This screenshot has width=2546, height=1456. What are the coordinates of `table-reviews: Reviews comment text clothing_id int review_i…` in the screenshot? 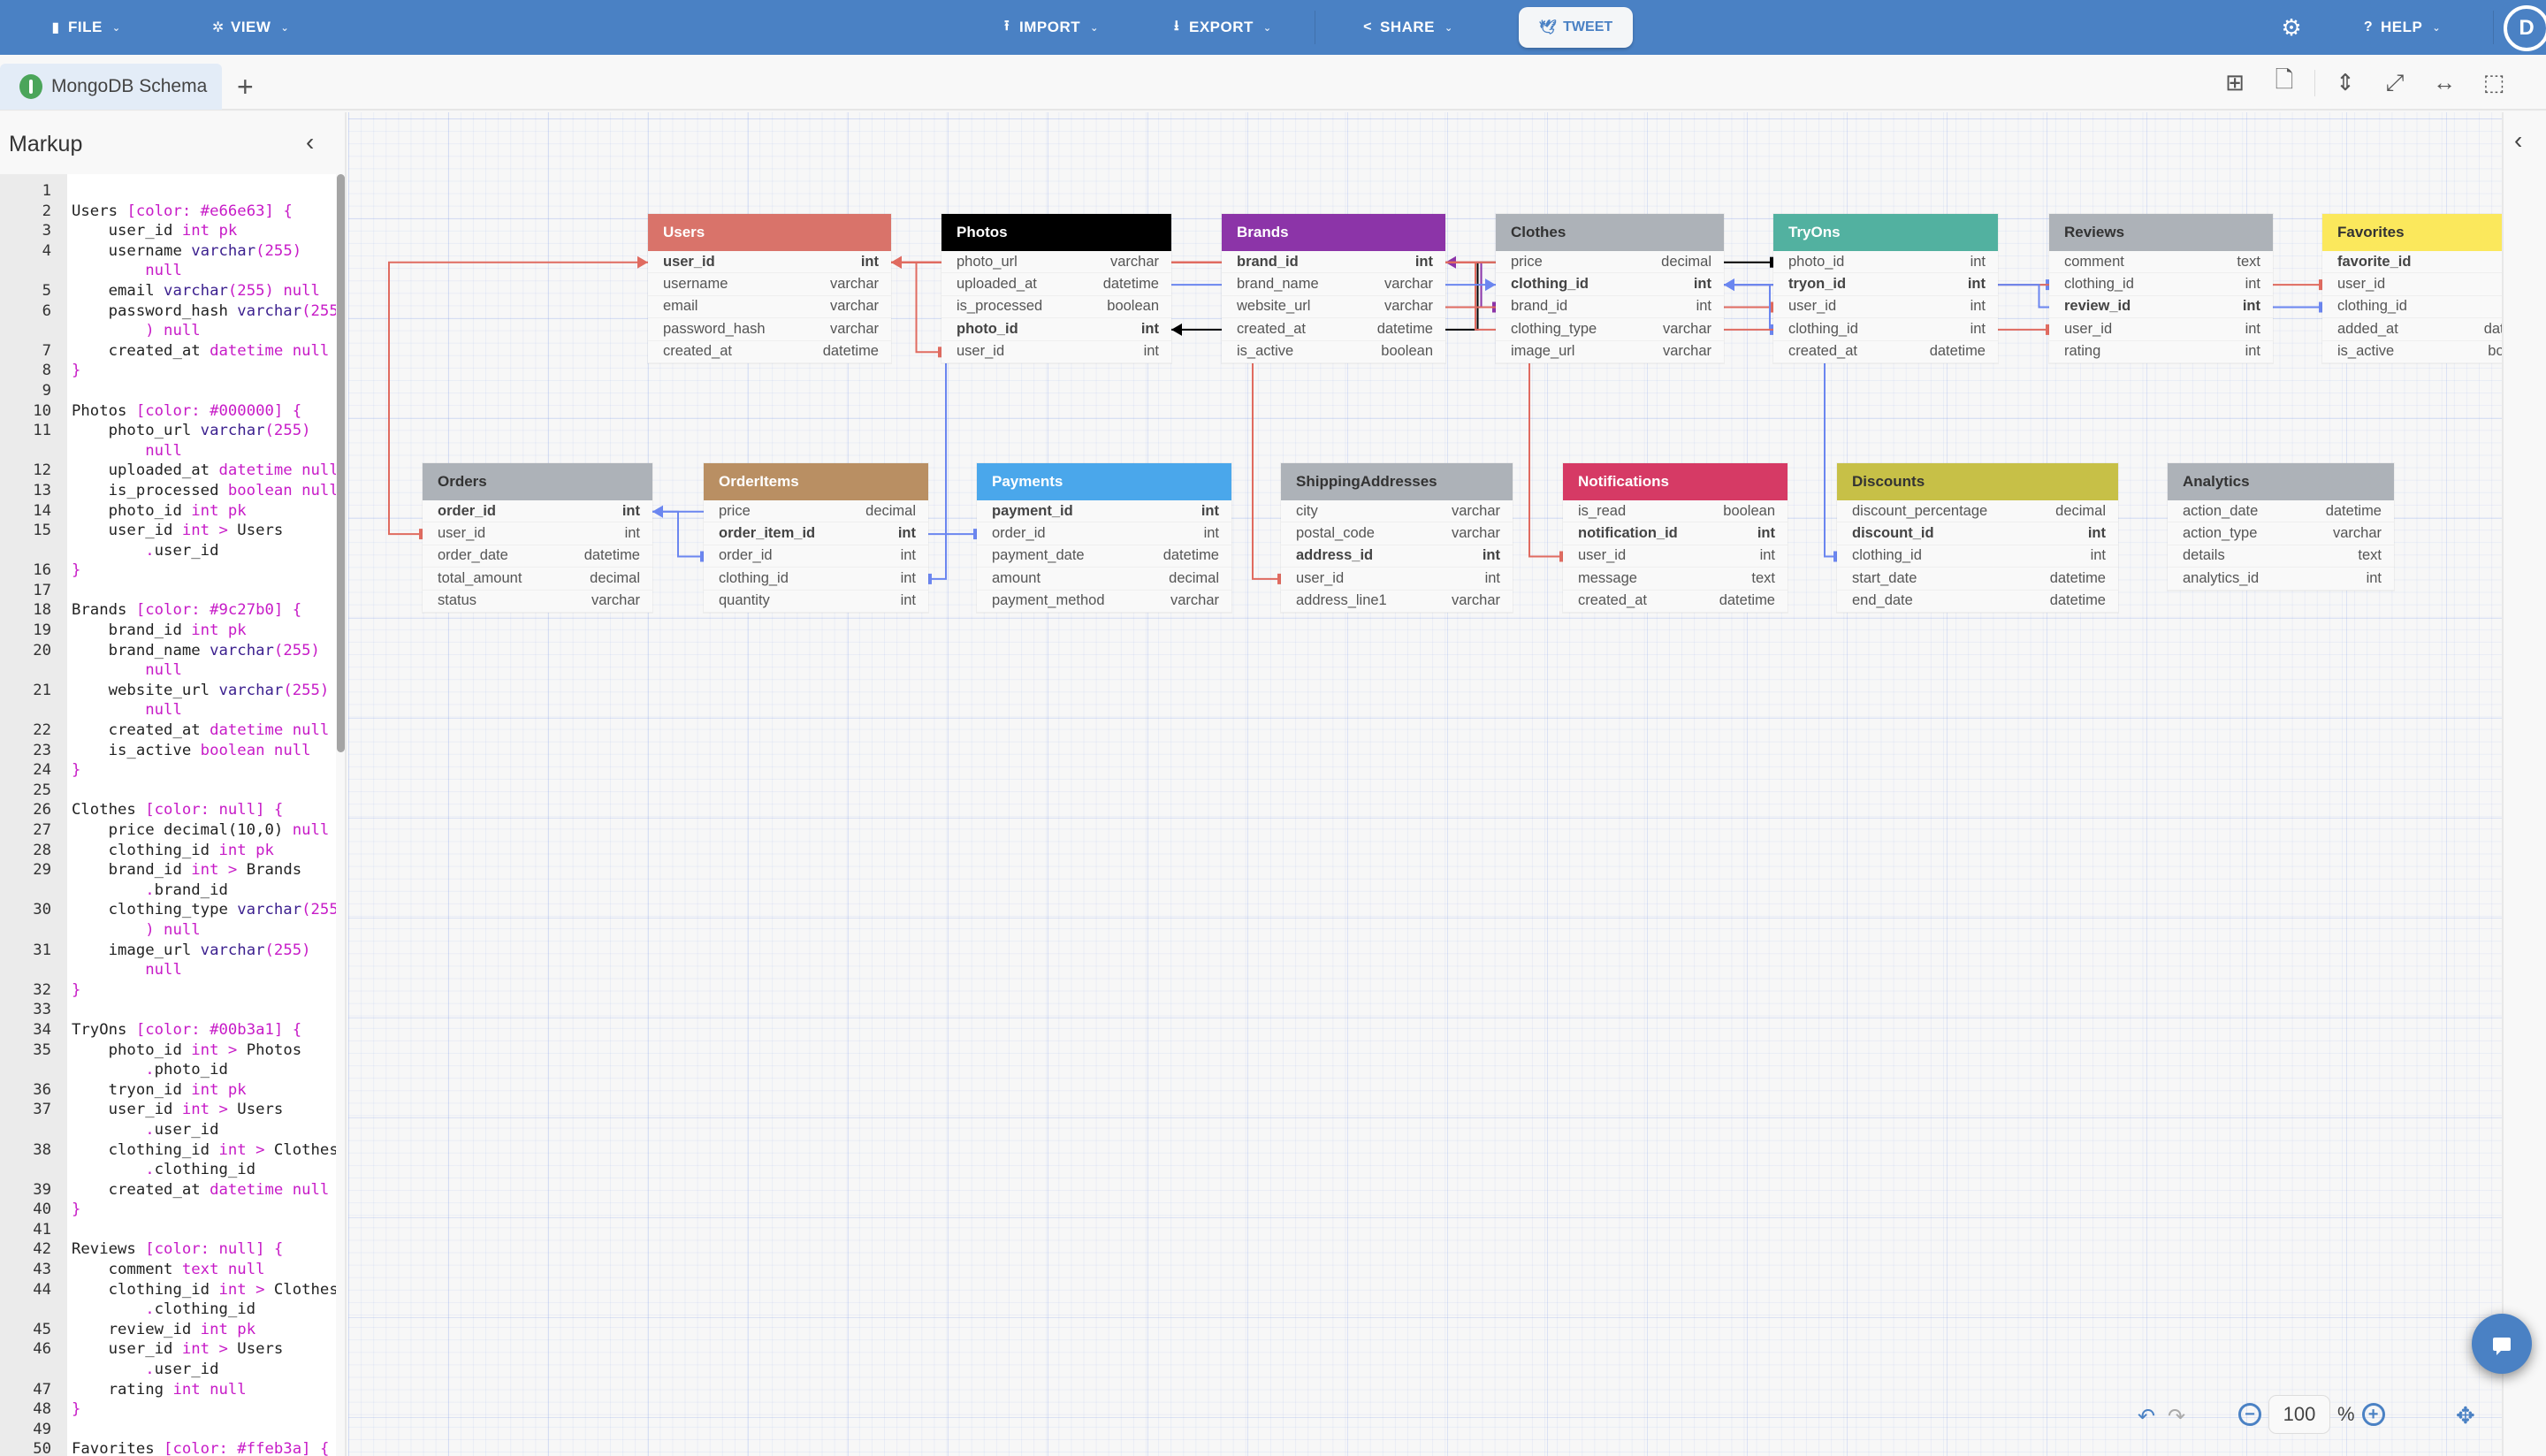 It's located at (2161, 288).